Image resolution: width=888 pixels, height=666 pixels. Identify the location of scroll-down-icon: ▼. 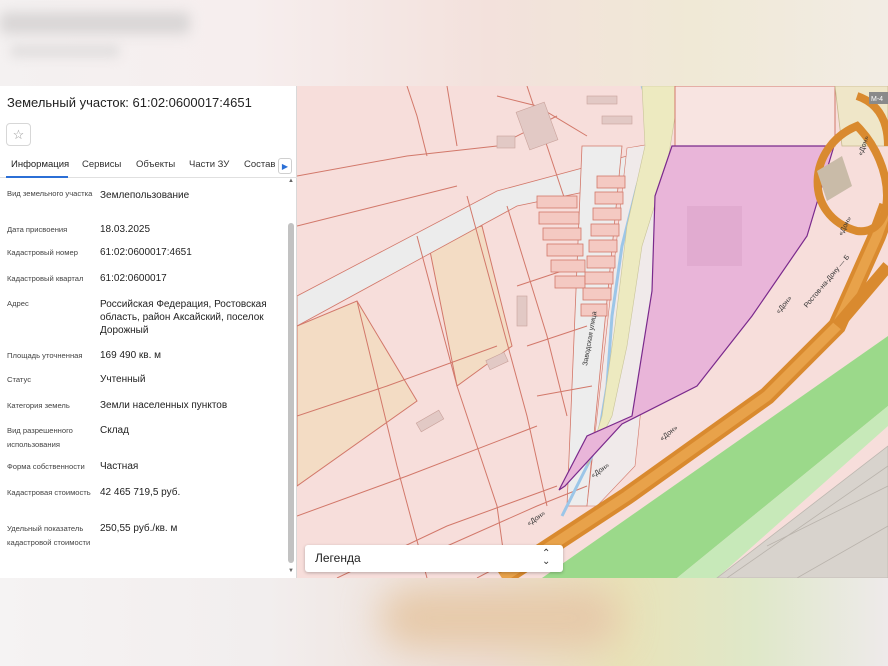
(291, 571).